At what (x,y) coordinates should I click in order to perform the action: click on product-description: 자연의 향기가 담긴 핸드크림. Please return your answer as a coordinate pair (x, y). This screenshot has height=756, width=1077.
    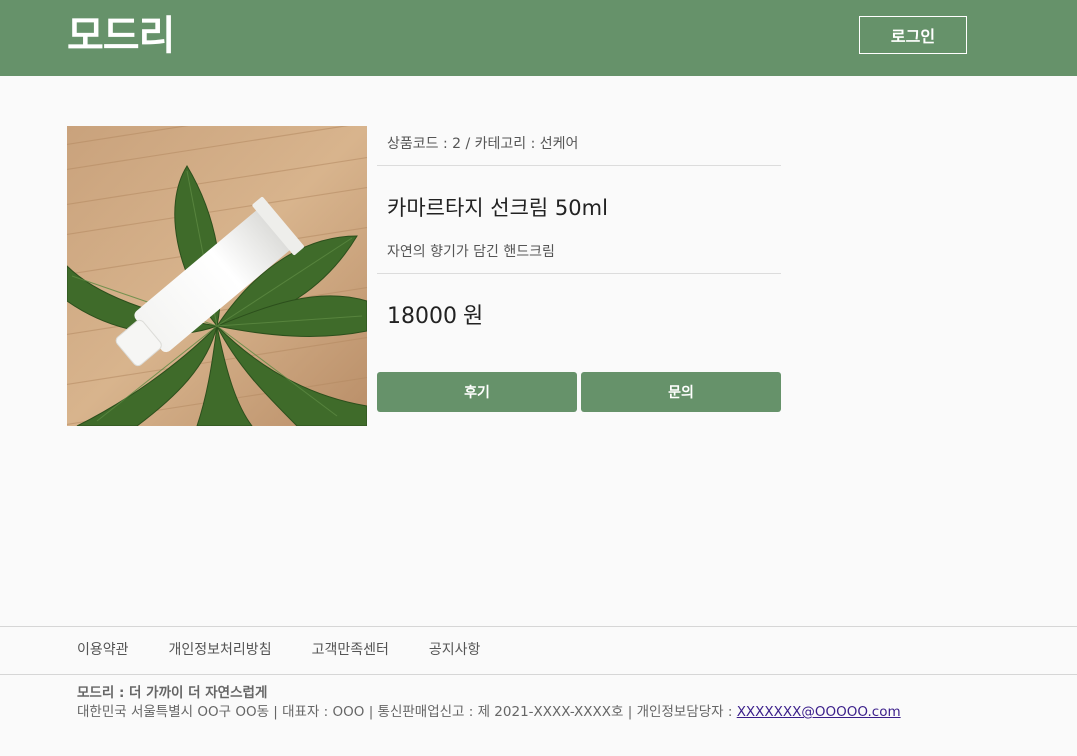
    Looking at the image, I should click on (471, 252).